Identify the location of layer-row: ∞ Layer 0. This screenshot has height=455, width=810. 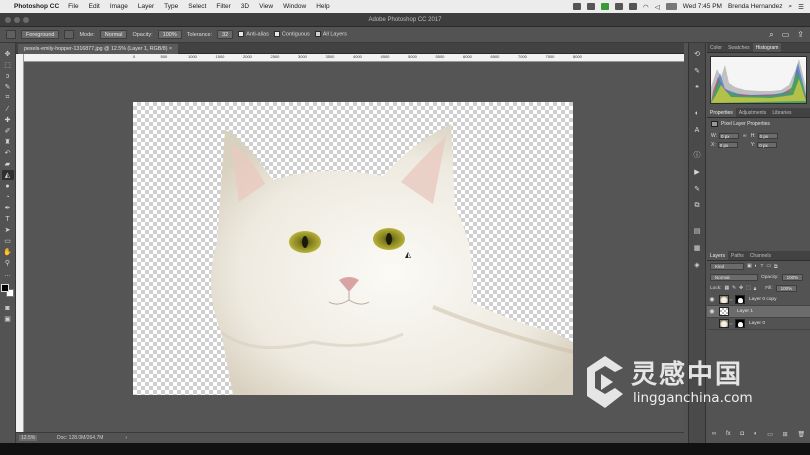
(758, 324).